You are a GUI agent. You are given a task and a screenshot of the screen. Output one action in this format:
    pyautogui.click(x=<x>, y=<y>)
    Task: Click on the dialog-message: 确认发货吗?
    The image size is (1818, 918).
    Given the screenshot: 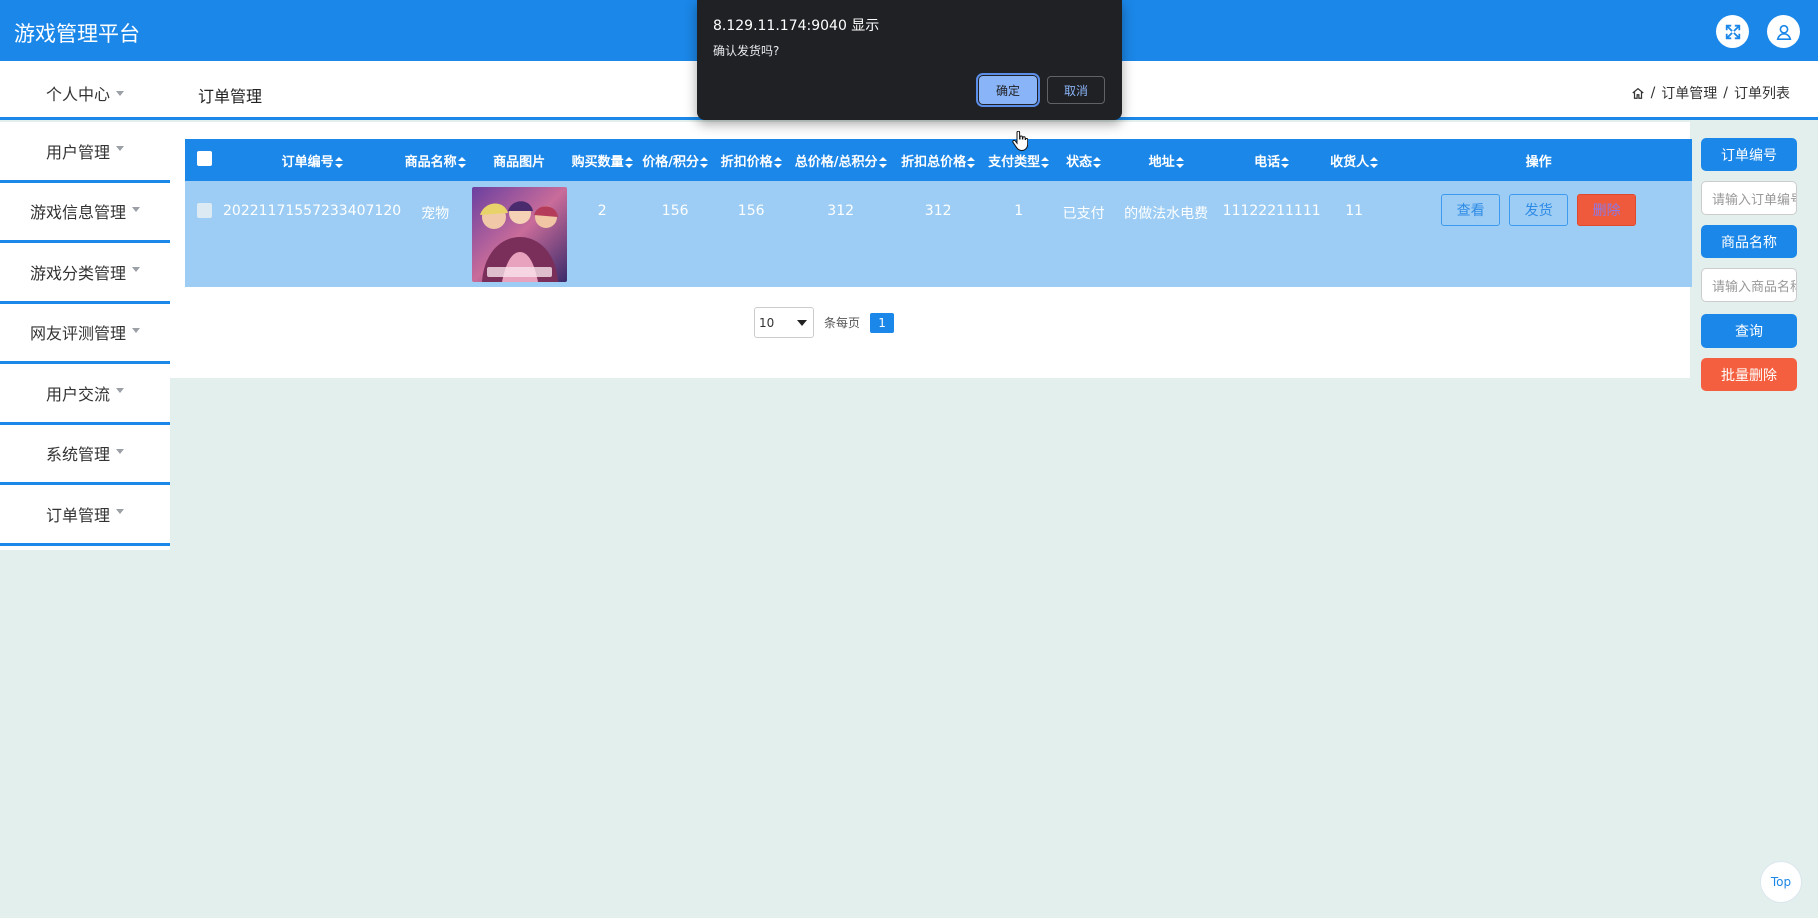 What is the action you would take?
    pyautogui.click(x=746, y=51)
    